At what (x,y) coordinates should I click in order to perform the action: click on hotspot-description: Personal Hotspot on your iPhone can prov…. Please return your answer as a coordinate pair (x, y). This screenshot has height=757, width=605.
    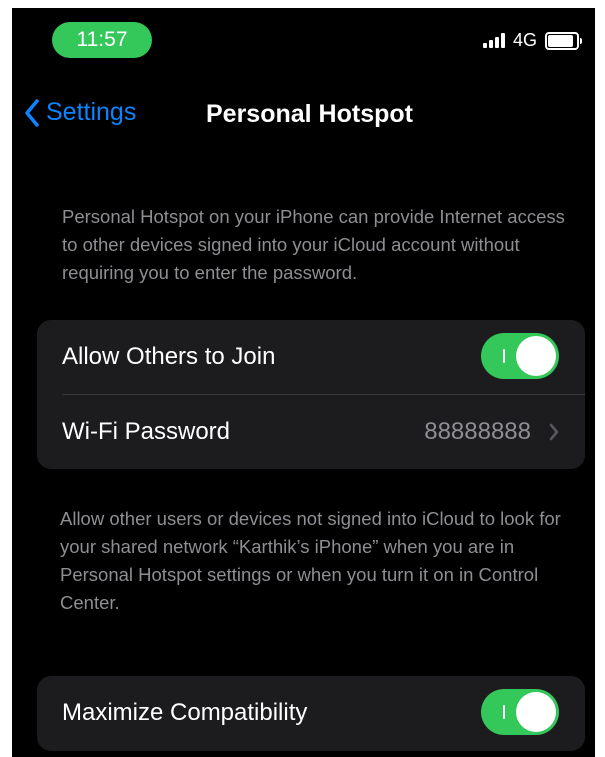
    Looking at the image, I should click on (313, 244).